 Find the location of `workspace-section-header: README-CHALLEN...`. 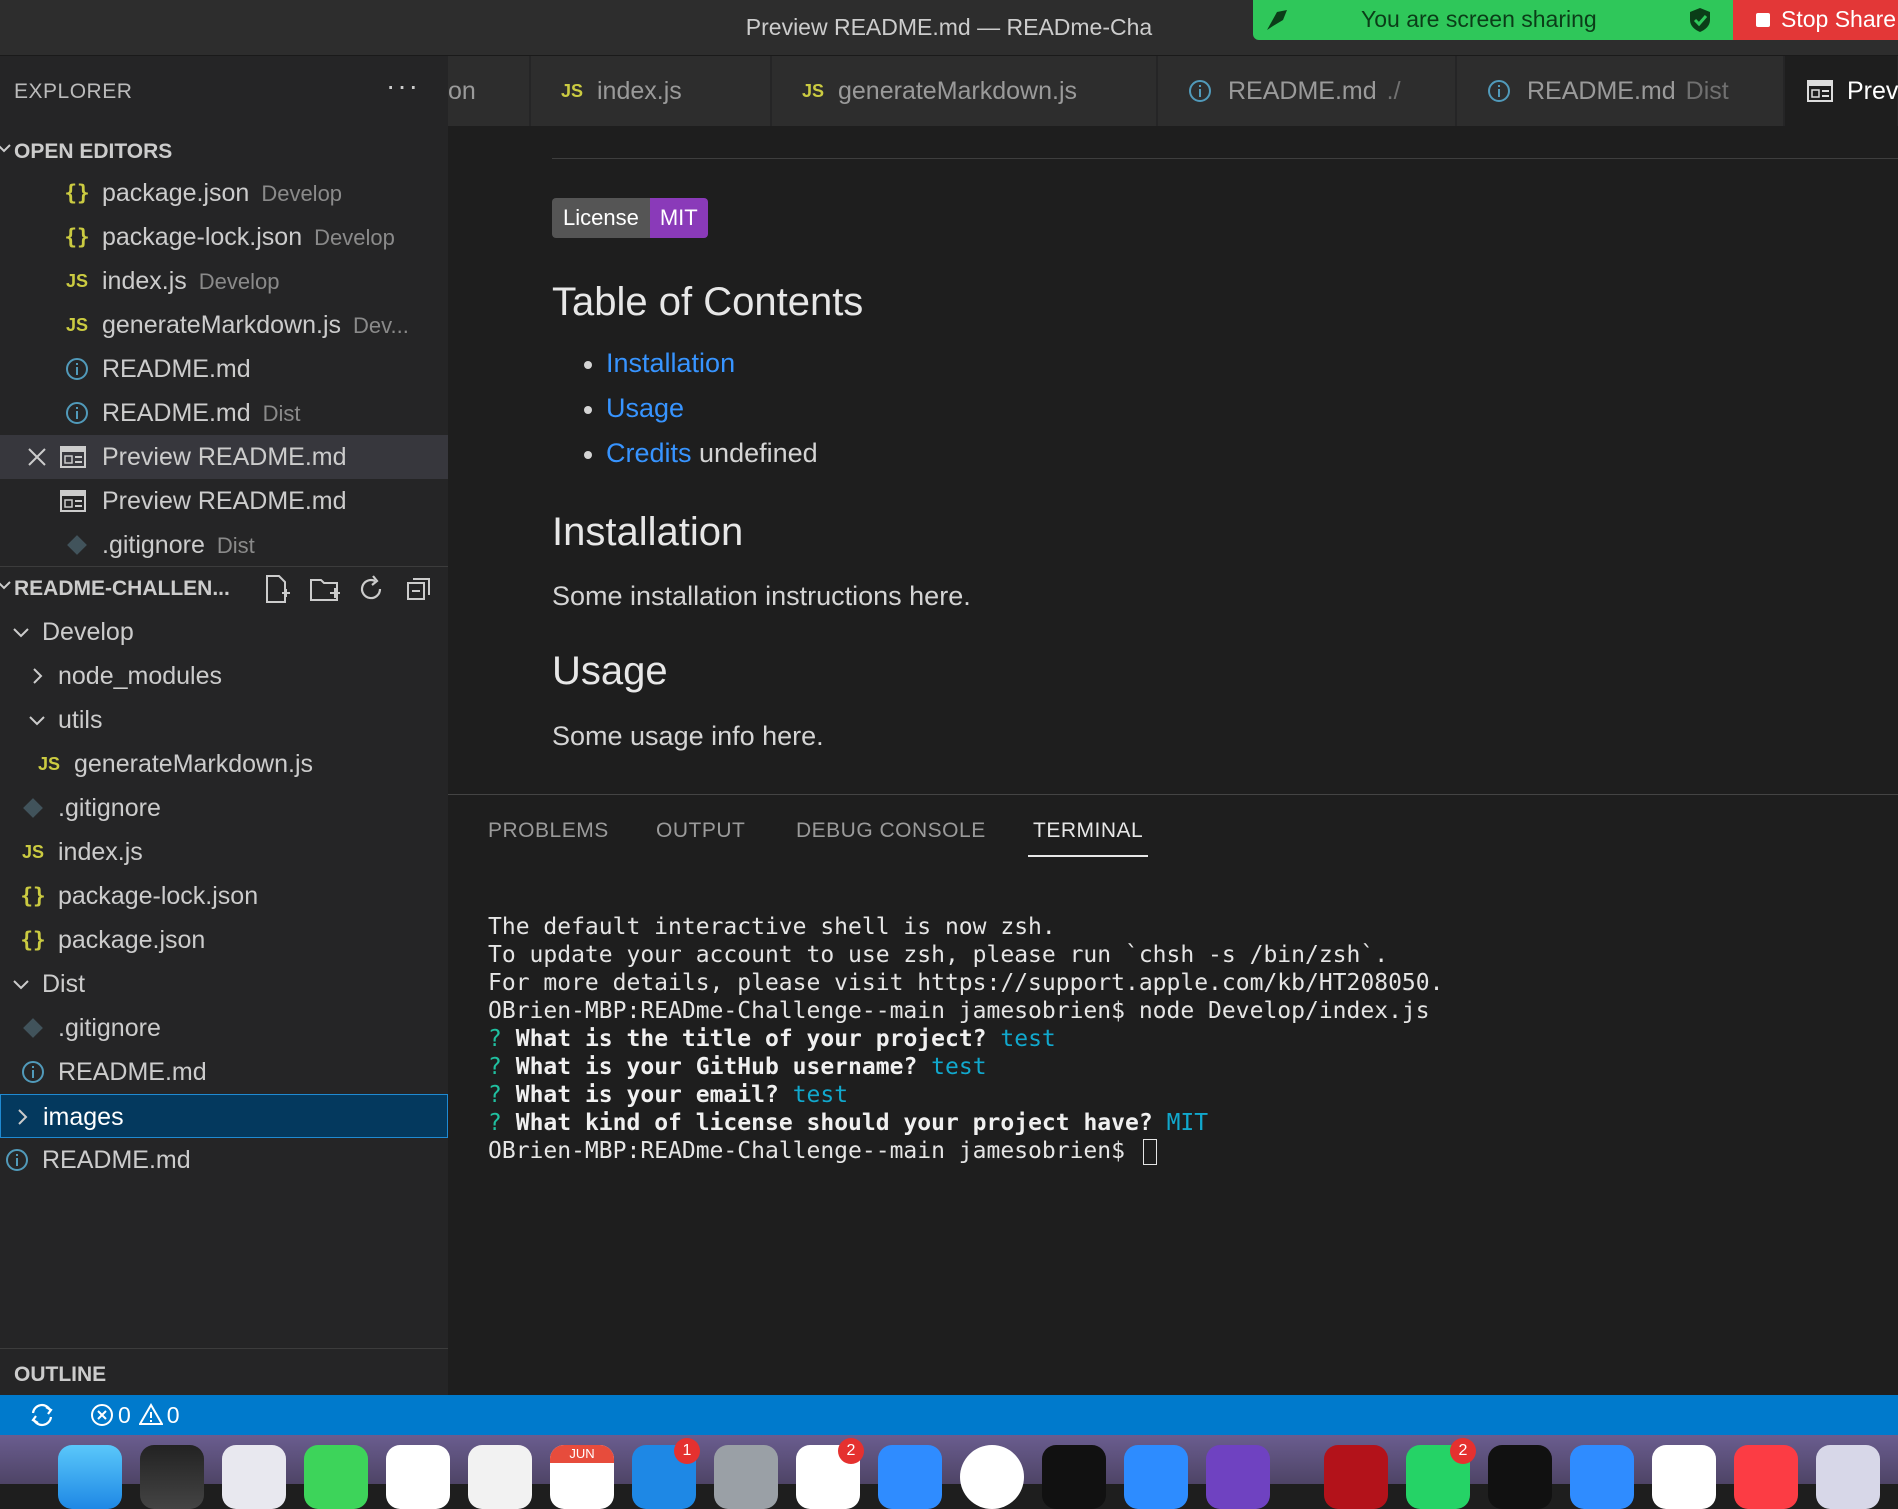

workspace-section-header: README-CHALLEN... is located at coordinates (224, 588).